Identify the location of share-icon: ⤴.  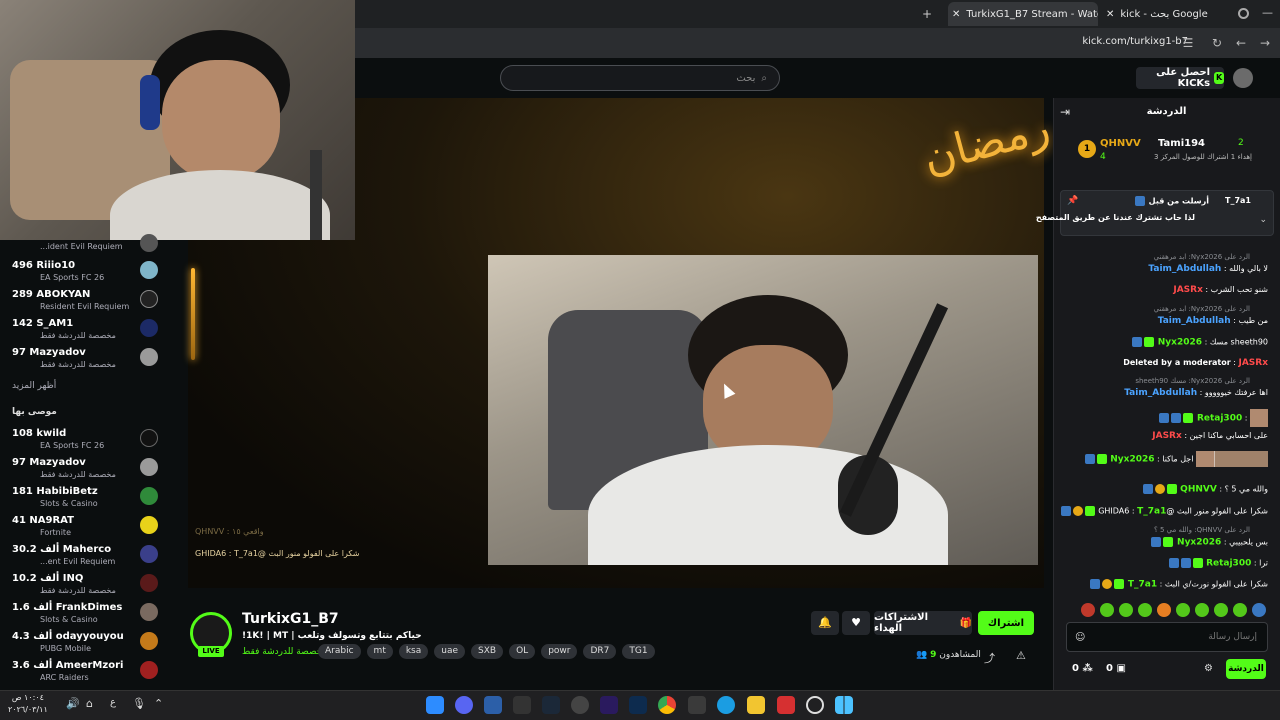
(989, 658).